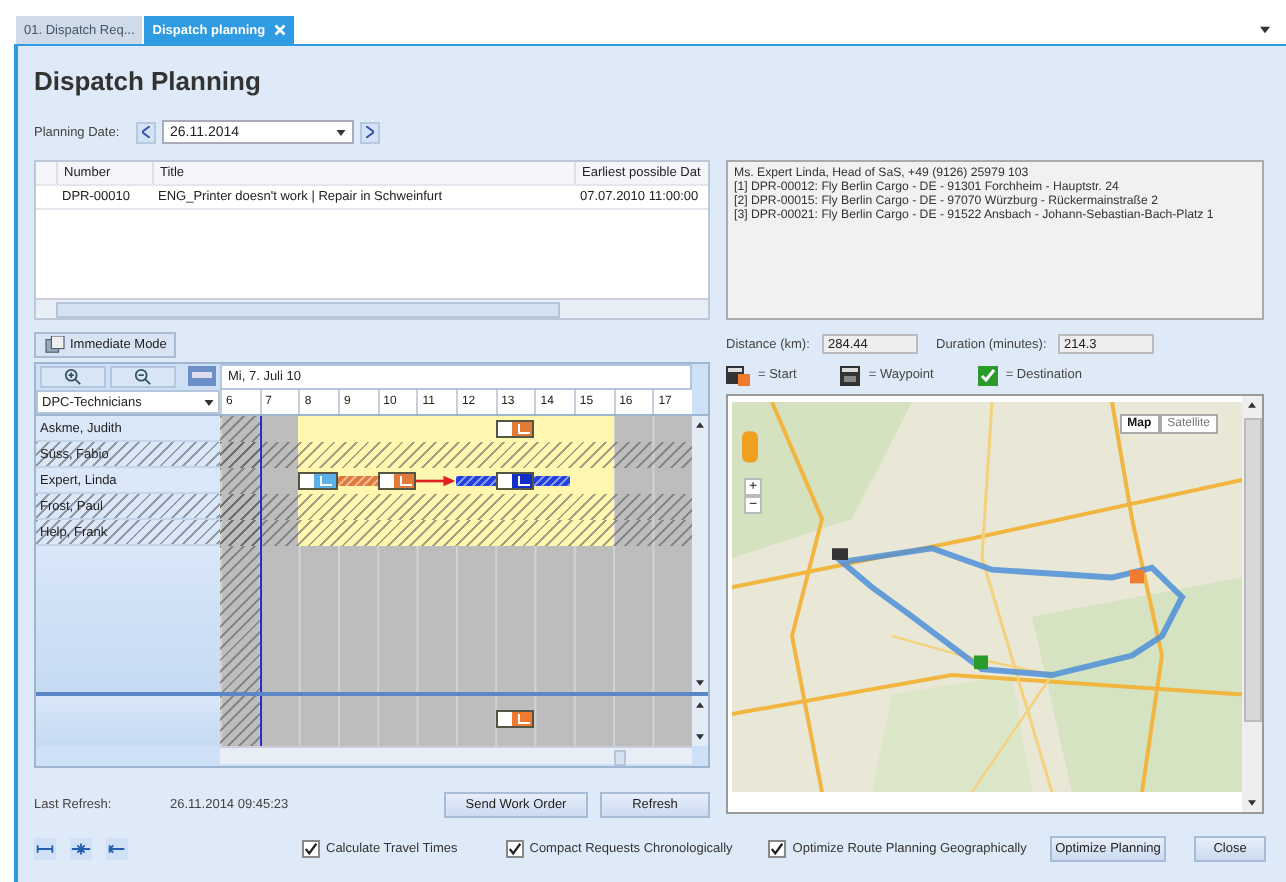 This screenshot has height=882, width=1286. I want to click on previous-button, so click(146, 132).